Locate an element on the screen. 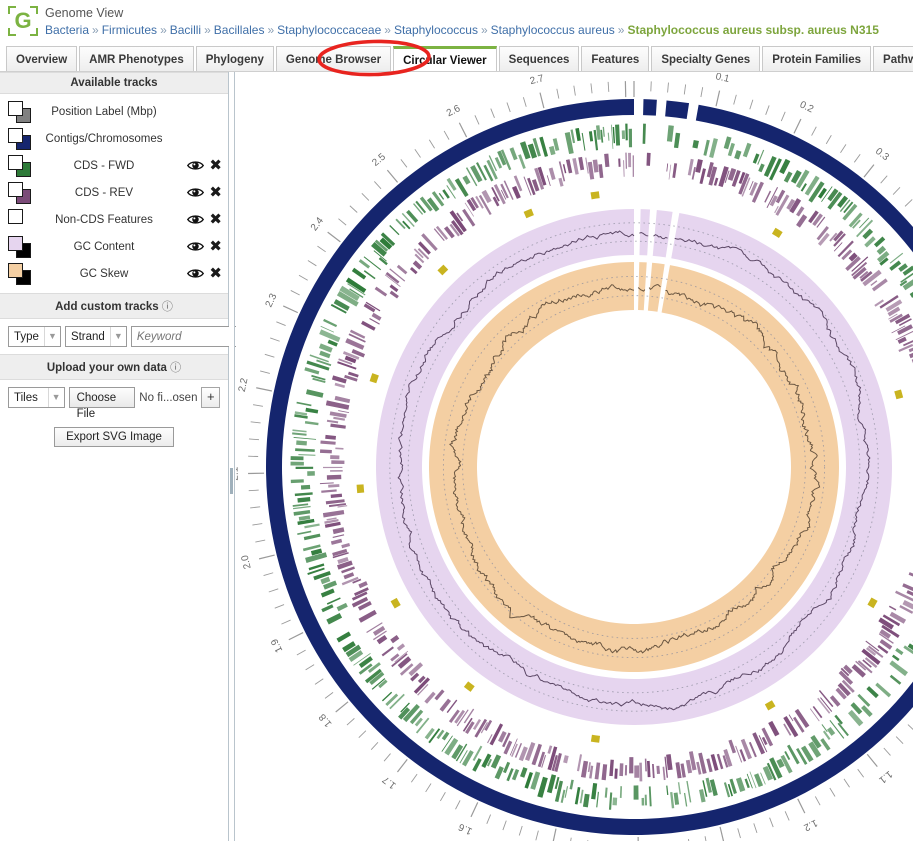 This screenshot has width=913, height=841. strand-select: Strand ▼ is located at coordinates (95, 336).